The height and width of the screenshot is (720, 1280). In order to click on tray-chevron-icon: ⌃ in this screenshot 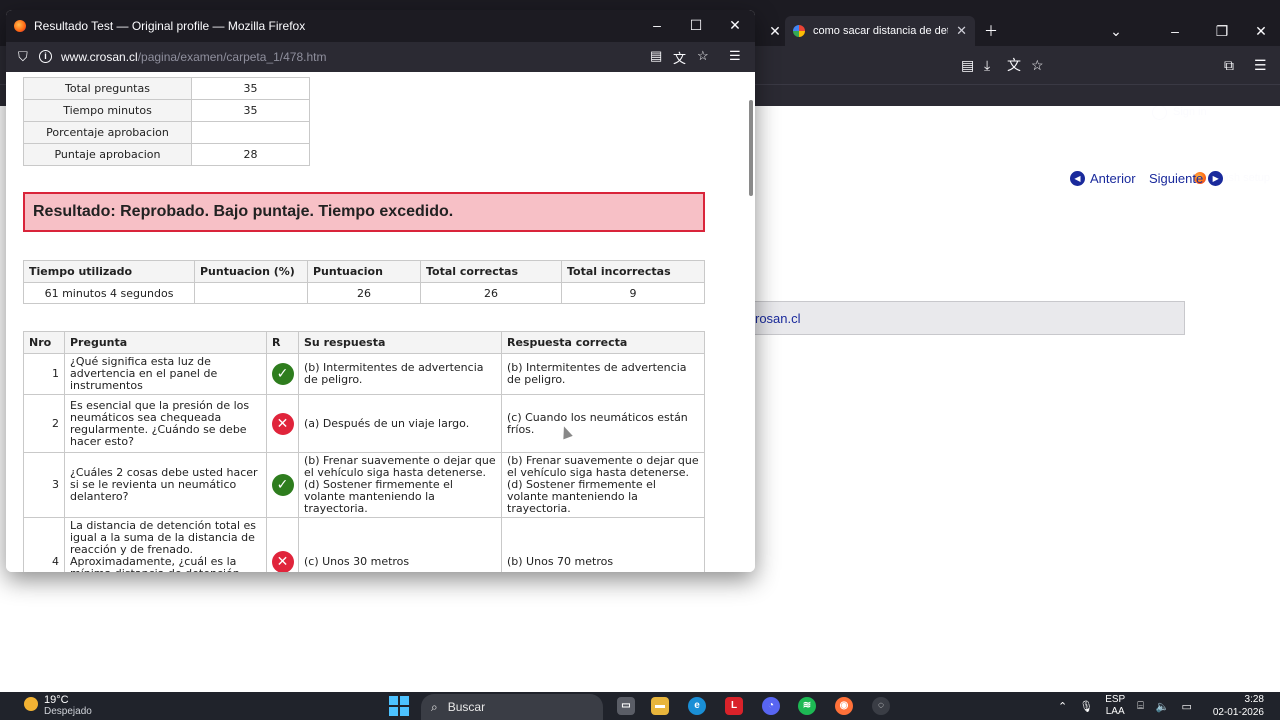, I will do `click(1062, 706)`.